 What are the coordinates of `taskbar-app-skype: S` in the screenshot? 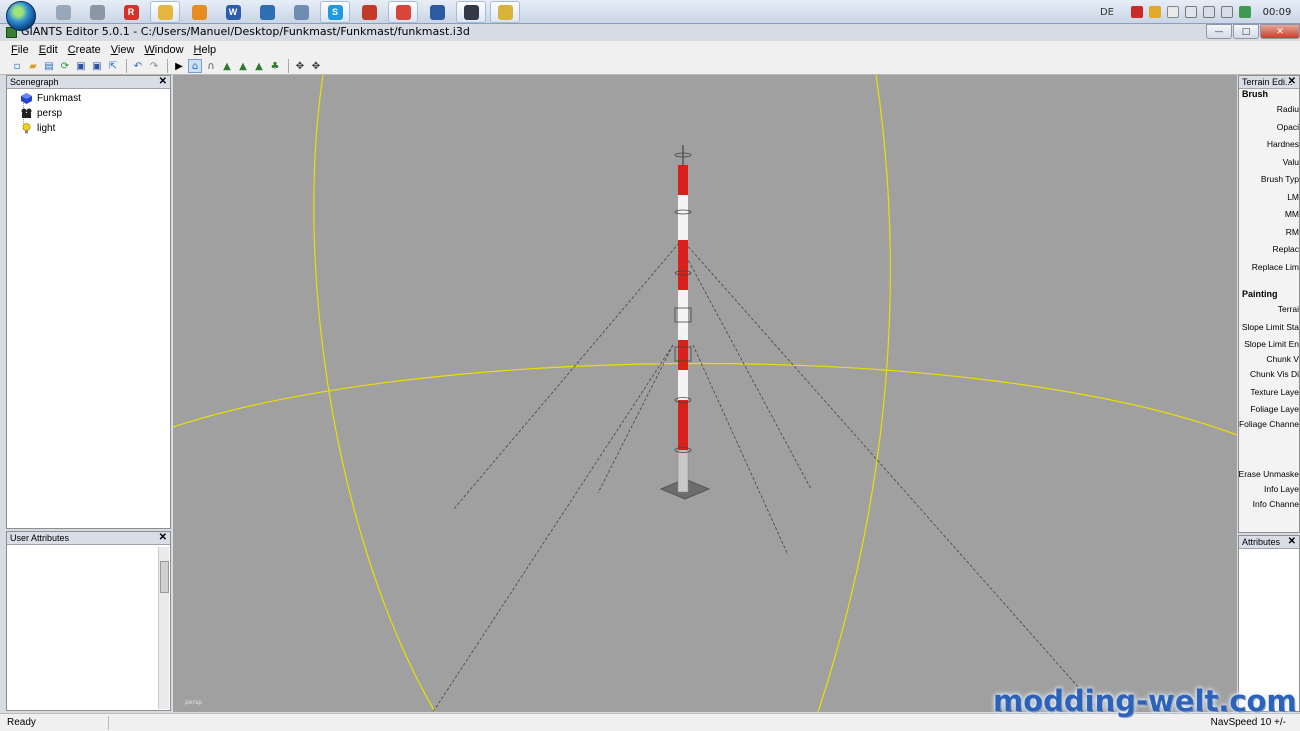 It's located at (335, 12).